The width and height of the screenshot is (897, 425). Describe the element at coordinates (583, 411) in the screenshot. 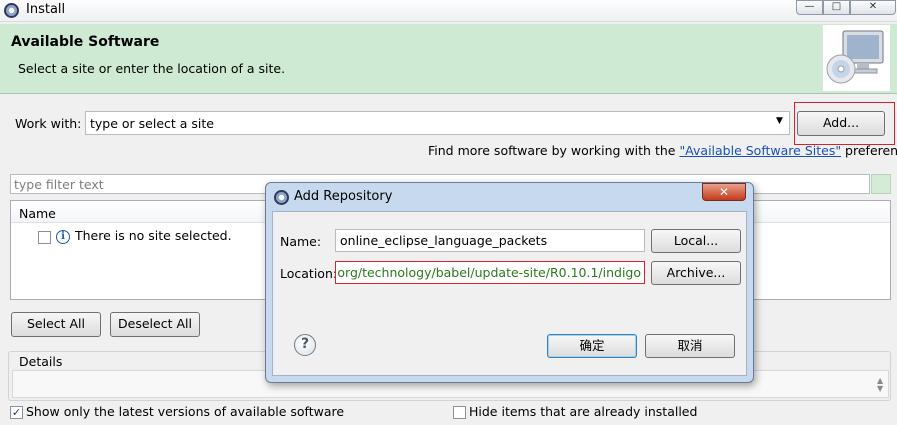

I see `hide-installed-label: Hide items that are already installed` at that location.